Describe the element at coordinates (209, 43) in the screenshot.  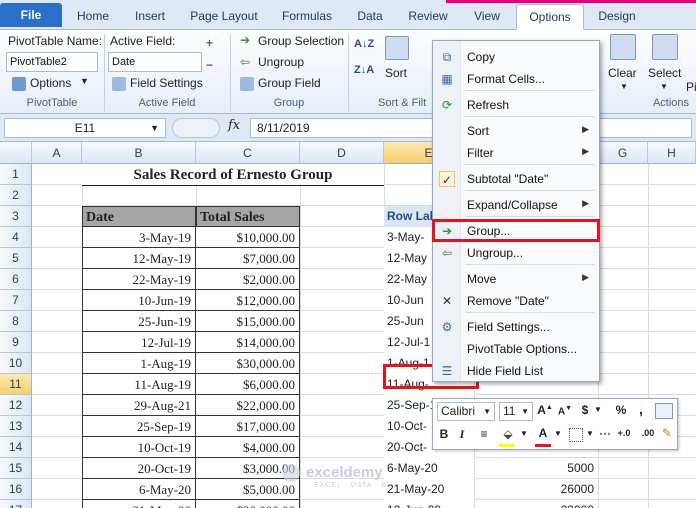
I see `expand-field-icon: +` at that location.